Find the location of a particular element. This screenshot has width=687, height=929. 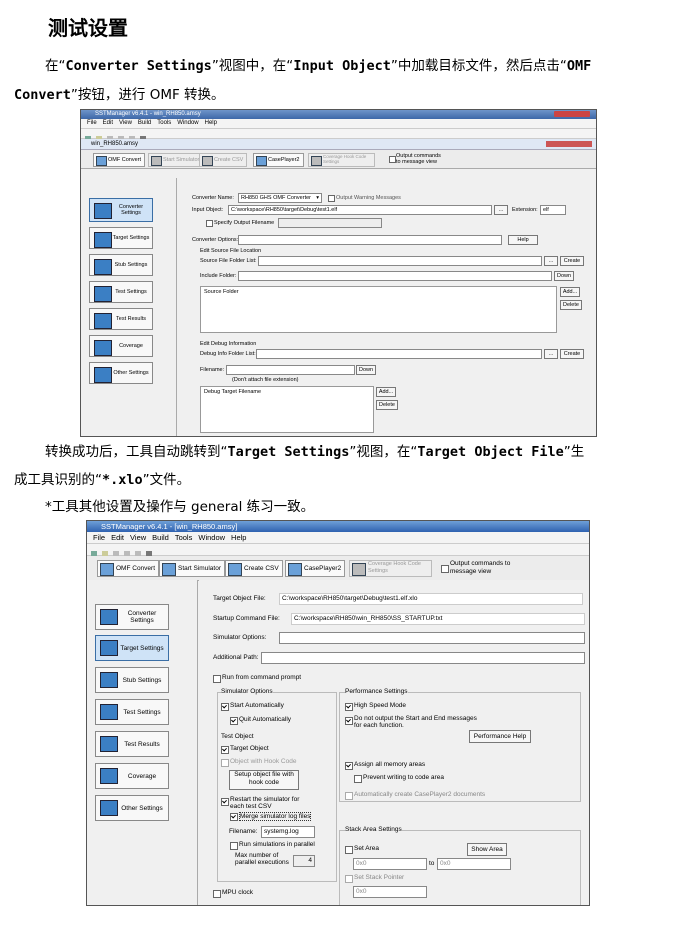

max-parallel-stepper: 4 is located at coordinates (304, 861).